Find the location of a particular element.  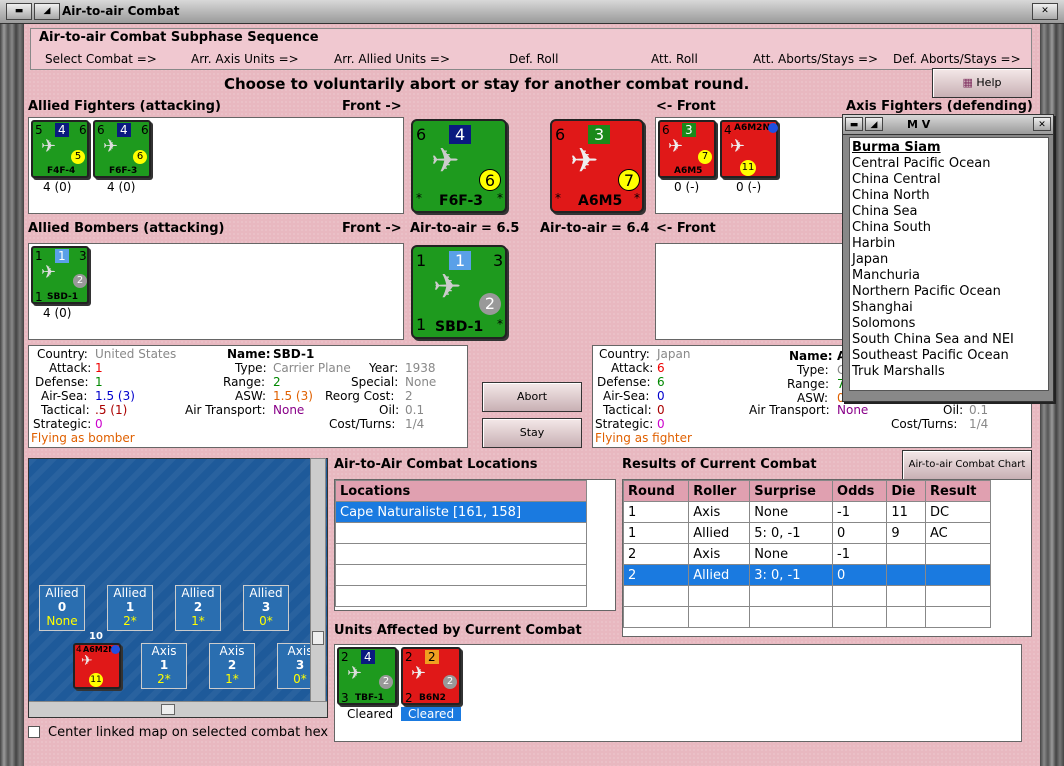

subphase-title: Air-to-air Combat Subphase Sequence is located at coordinates (179, 37).